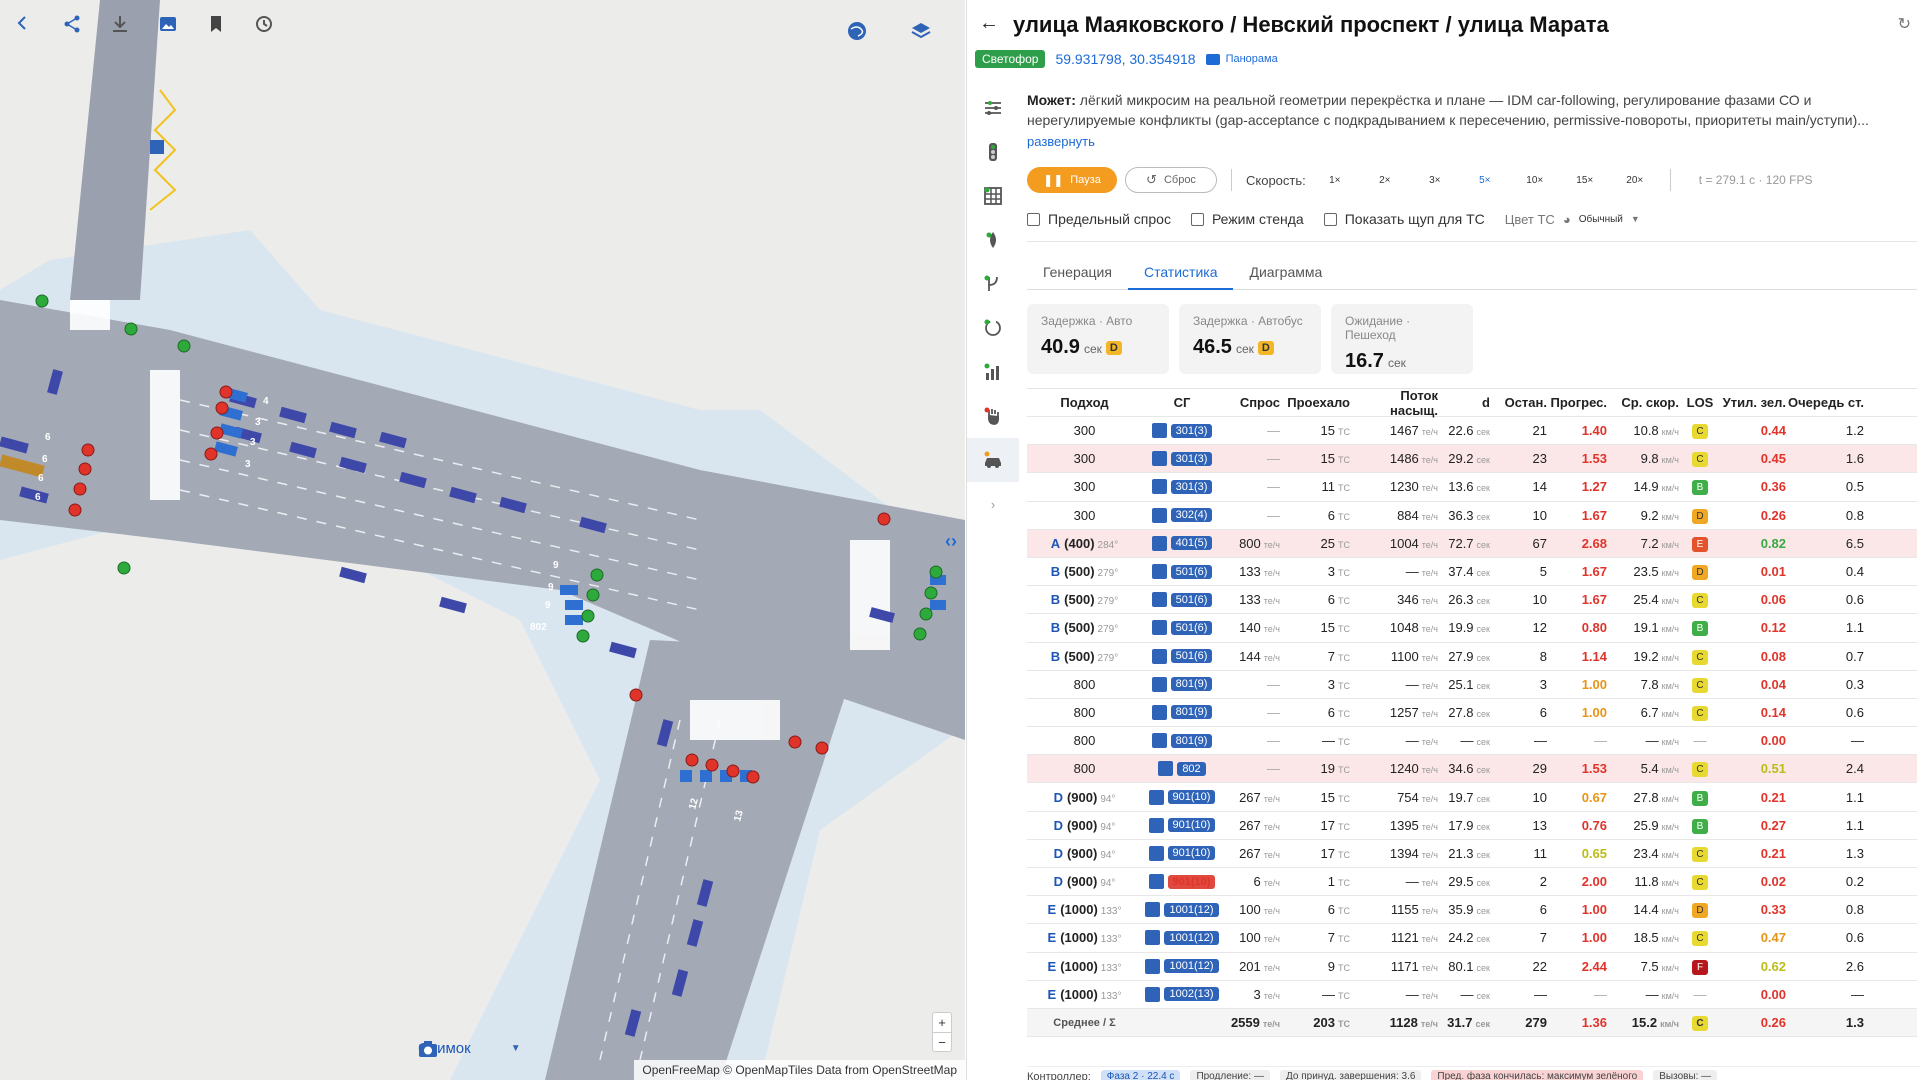 This screenshot has width=1920, height=1080. What do you see at coordinates (1108, 799) in the screenshot?
I see `approach-degree: 94°` at bounding box center [1108, 799].